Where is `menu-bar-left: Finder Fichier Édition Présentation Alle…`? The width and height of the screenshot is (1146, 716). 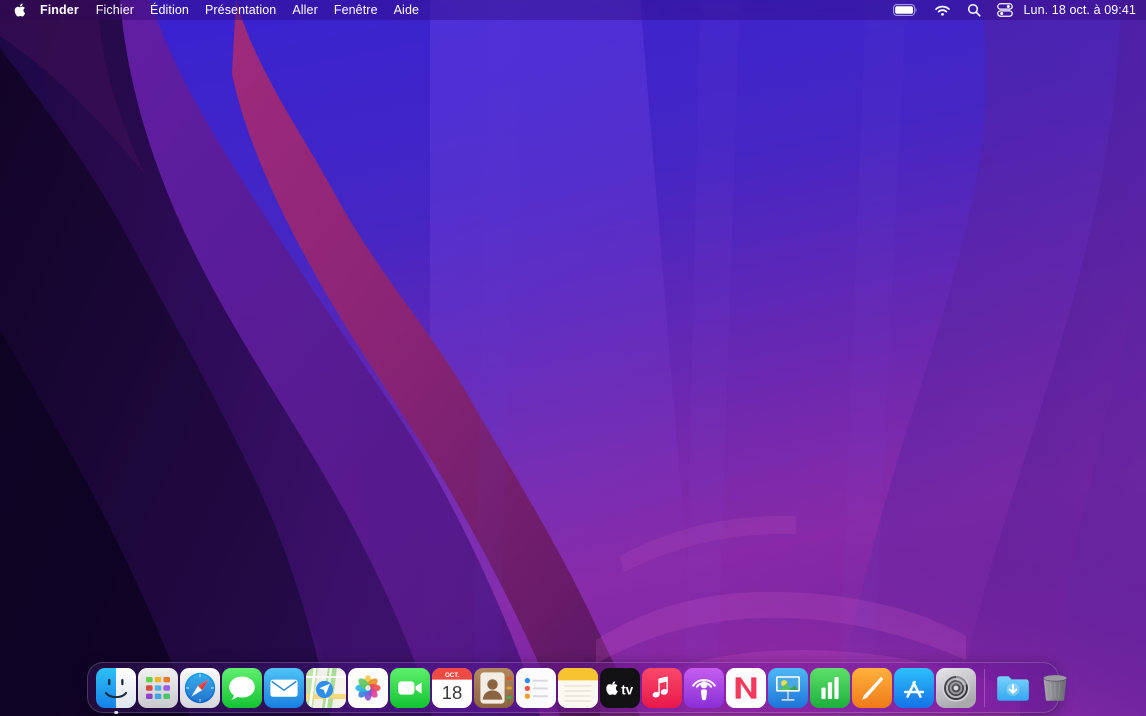
menu-bar-left: Finder Fichier Édition Présentation Alle… is located at coordinates (213, 10).